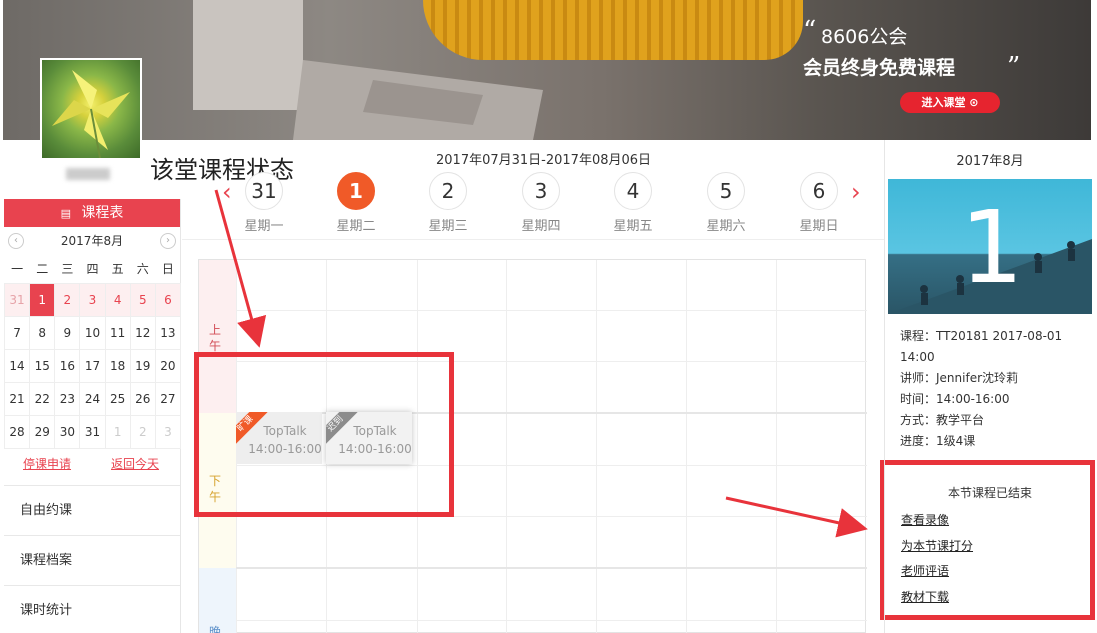  What do you see at coordinates (796, 517) in the screenshot?
I see `arrow-to-panel` at bounding box center [796, 517].